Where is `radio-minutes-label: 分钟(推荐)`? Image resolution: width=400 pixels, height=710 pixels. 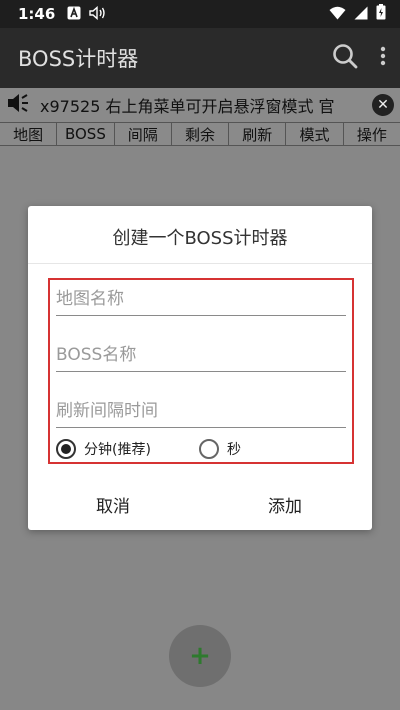 radio-minutes-label: 分钟(推荐) is located at coordinates (117, 450).